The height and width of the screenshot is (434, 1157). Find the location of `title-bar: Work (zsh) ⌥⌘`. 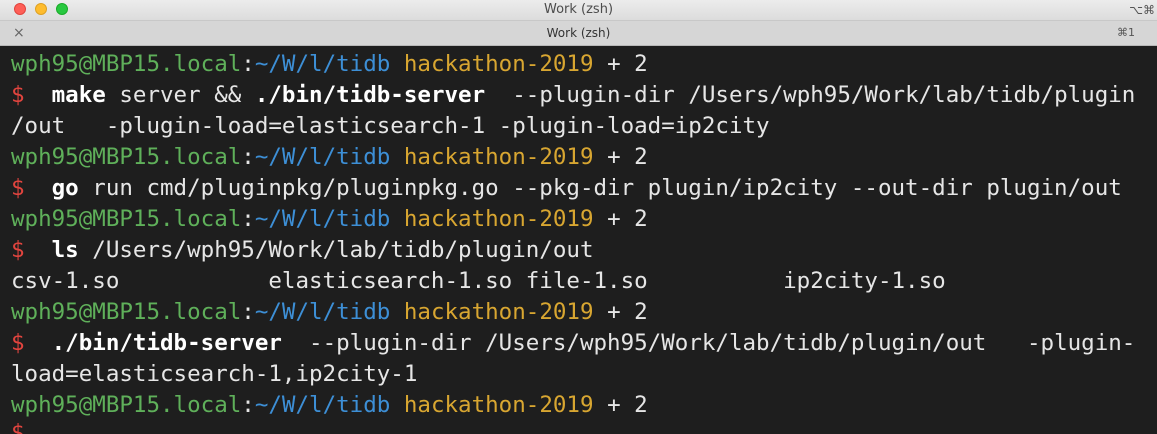

title-bar: Work (zsh) ⌥⌘ is located at coordinates (578, 10).